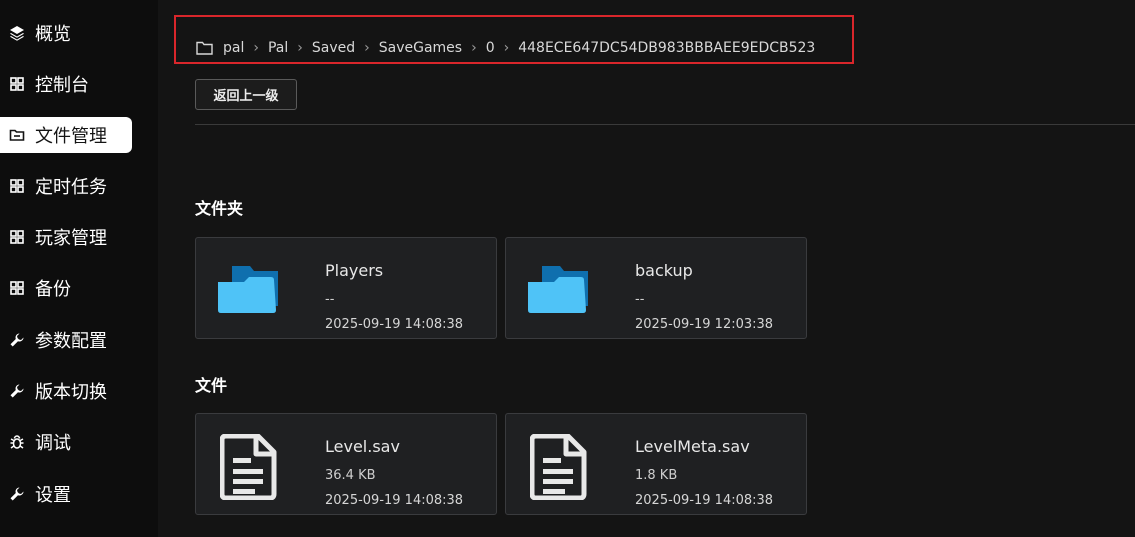 The width and height of the screenshot is (1135, 537). I want to click on file-size: 36.4 KB, so click(350, 475).